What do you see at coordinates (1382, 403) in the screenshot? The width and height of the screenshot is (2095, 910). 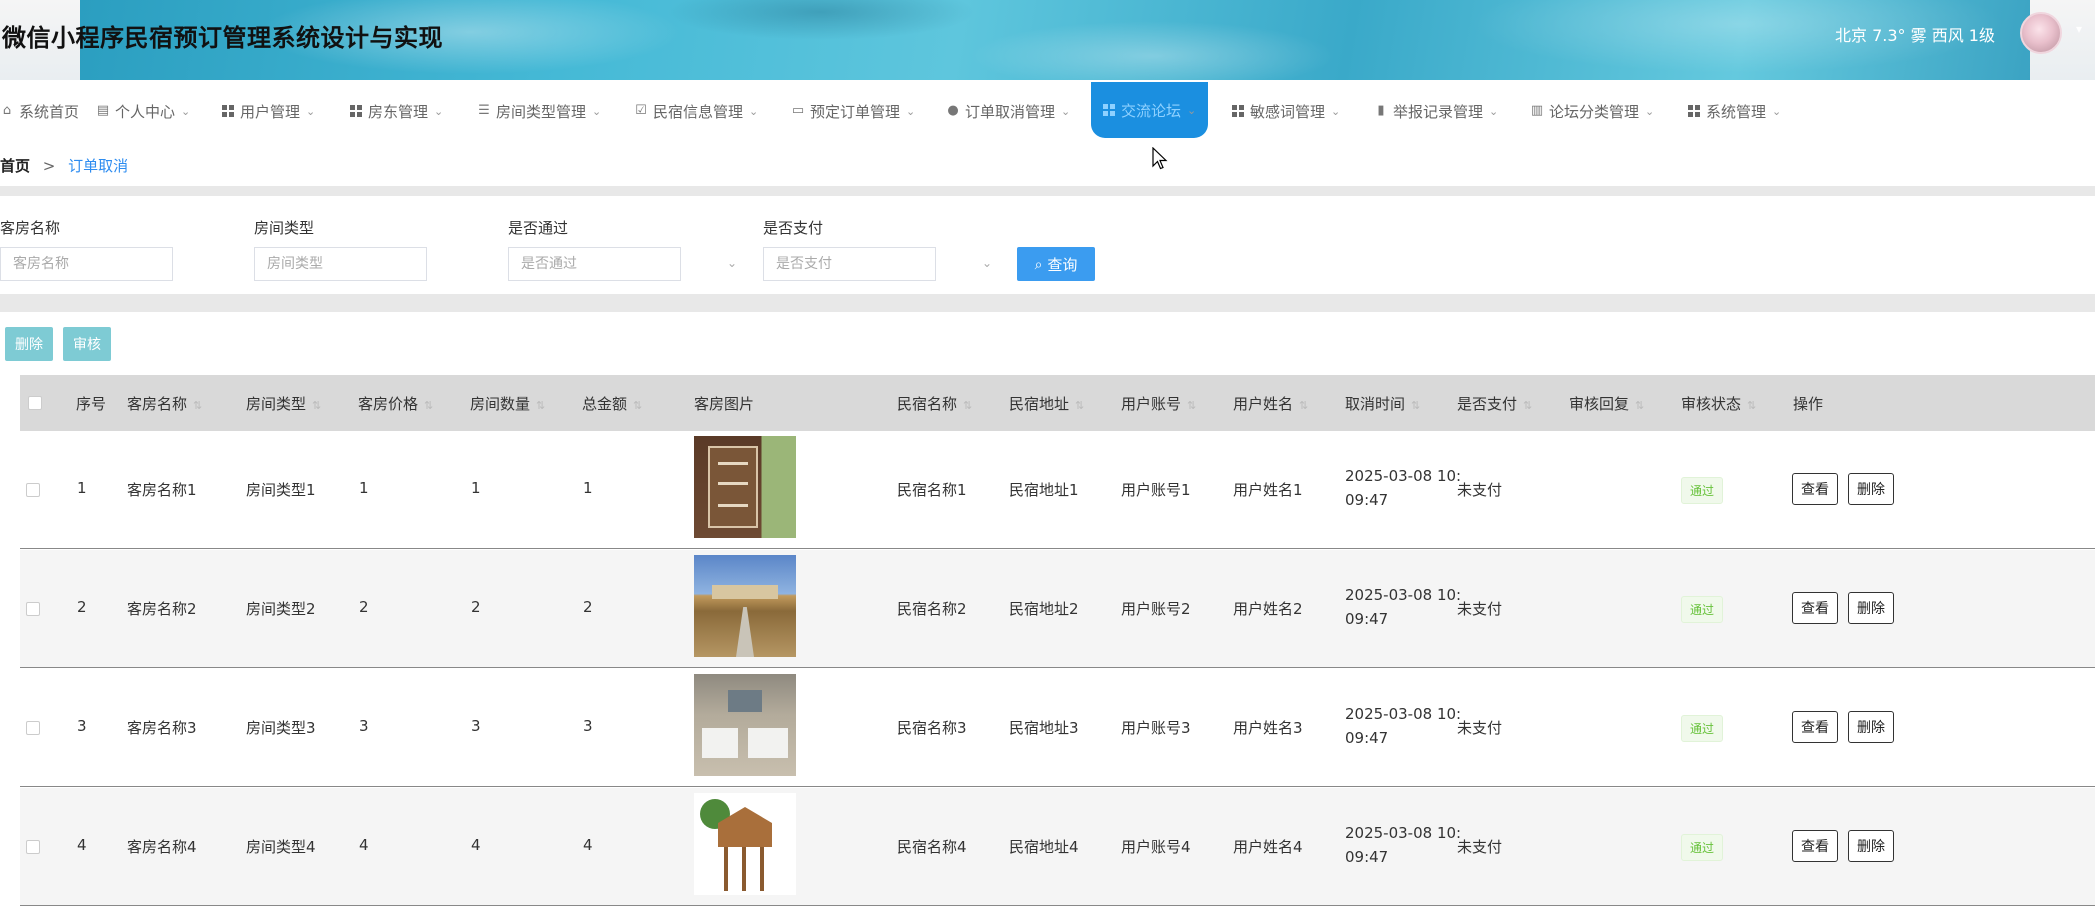 I see `column-header: 取消时间 ⇅` at bounding box center [1382, 403].